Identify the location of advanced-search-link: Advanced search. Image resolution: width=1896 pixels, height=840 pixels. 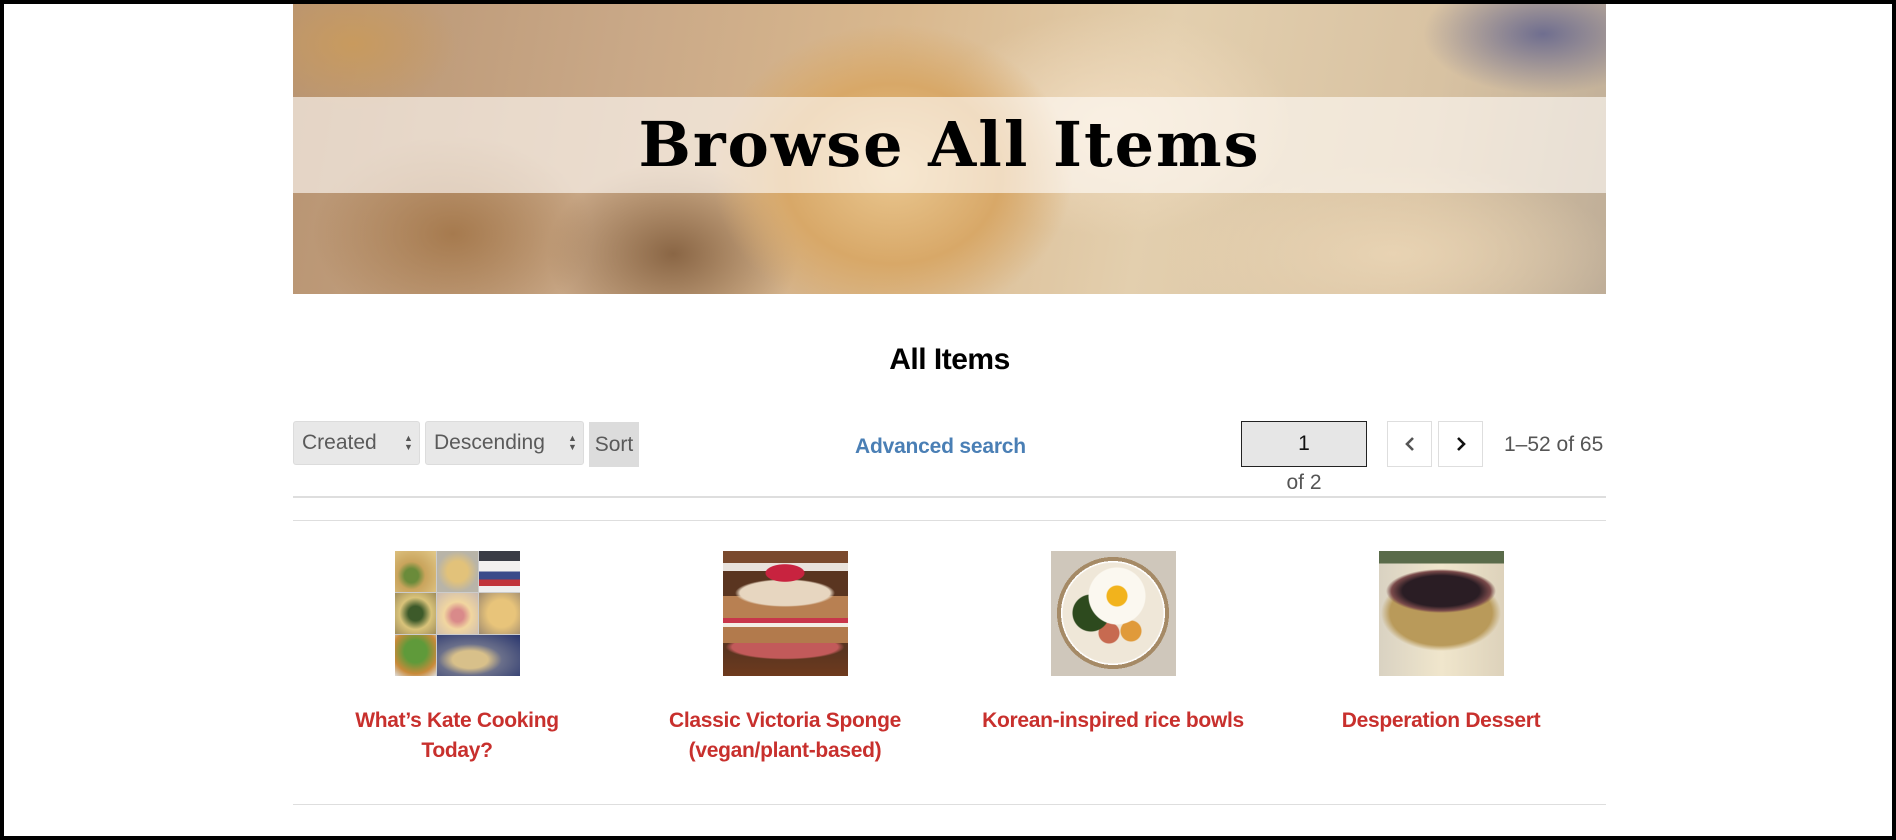
(940, 447).